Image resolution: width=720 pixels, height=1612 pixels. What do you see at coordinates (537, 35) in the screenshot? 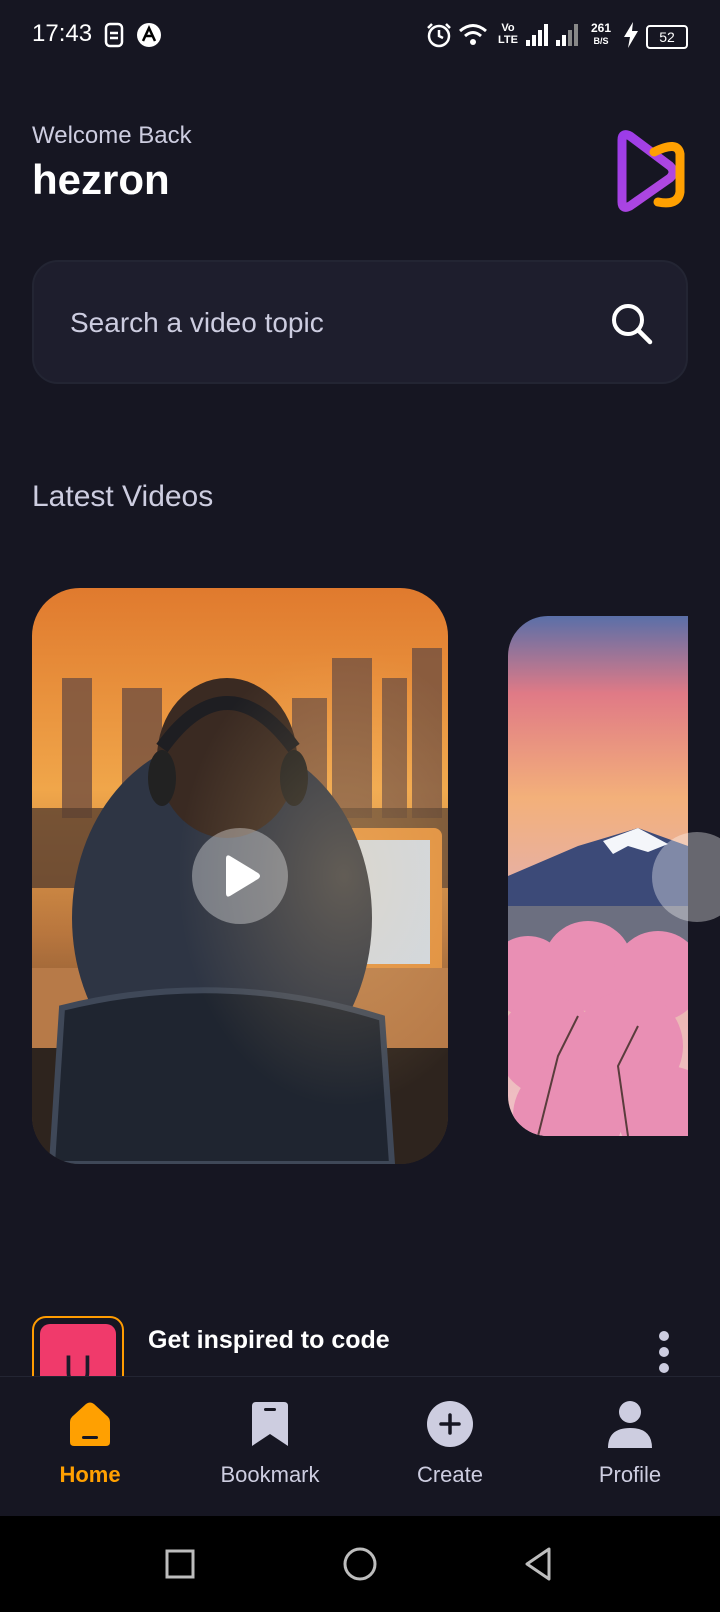
I see `signal-icon` at bounding box center [537, 35].